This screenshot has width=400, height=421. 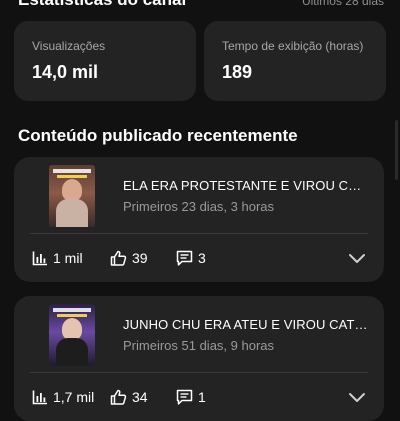 I want to click on comments-count: 1, so click(x=202, y=397).